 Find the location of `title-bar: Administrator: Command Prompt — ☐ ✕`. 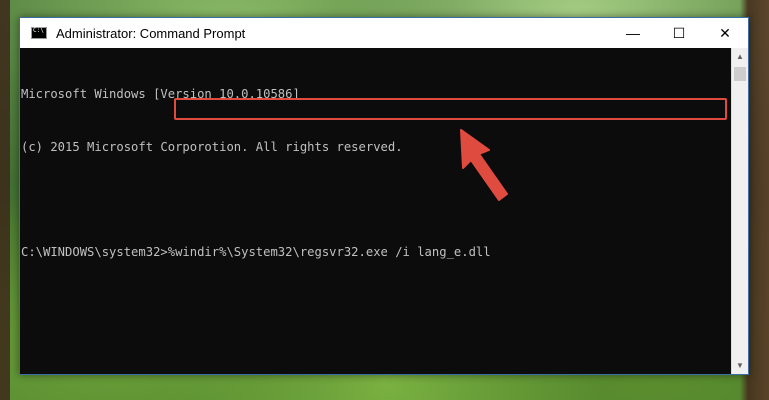

title-bar: Administrator: Command Prompt — ☐ ✕ is located at coordinates (384, 33).